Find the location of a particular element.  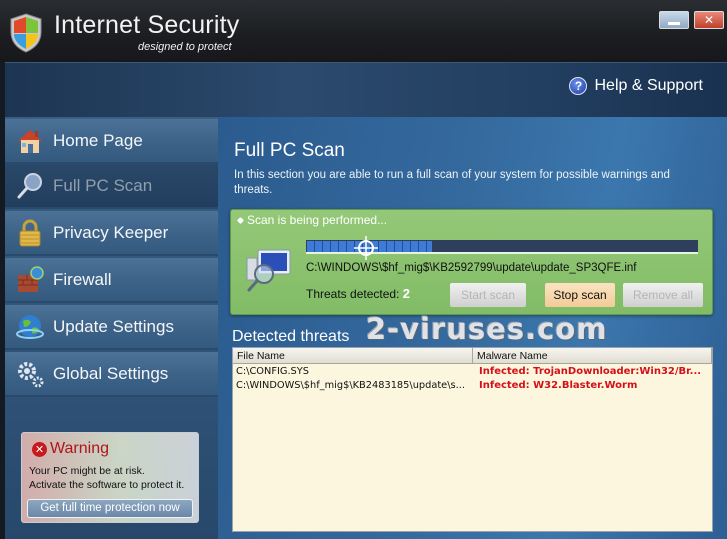

help-support-label: Help & Support is located at coordinates (648, 85).